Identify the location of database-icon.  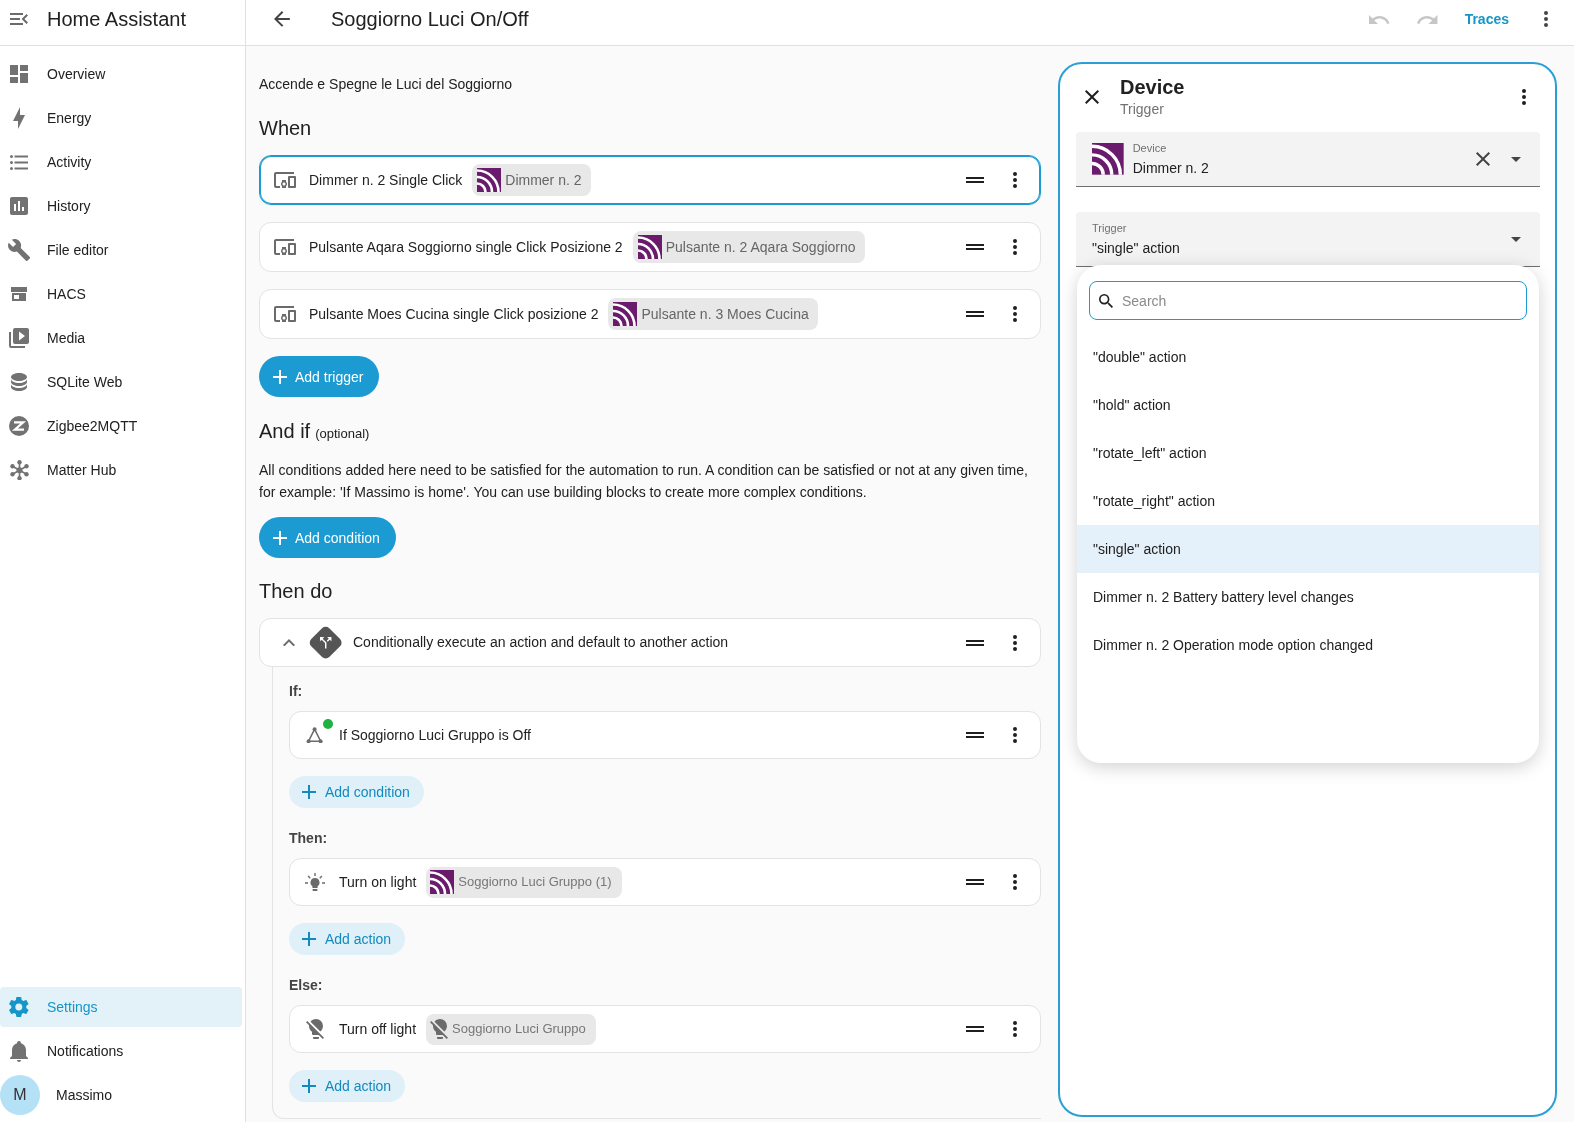
(19, 382).